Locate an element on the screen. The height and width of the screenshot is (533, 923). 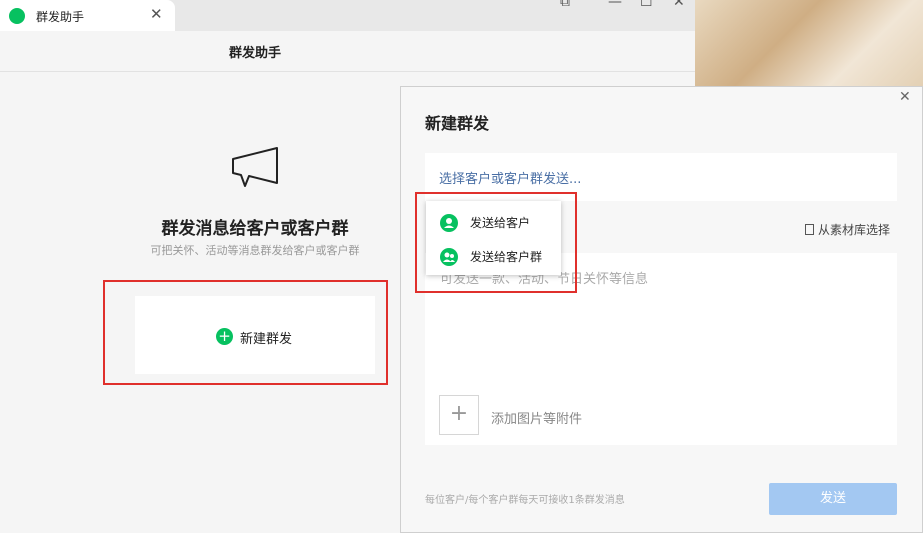
page-title: 群发助手 is located at coordinates (254, 53).